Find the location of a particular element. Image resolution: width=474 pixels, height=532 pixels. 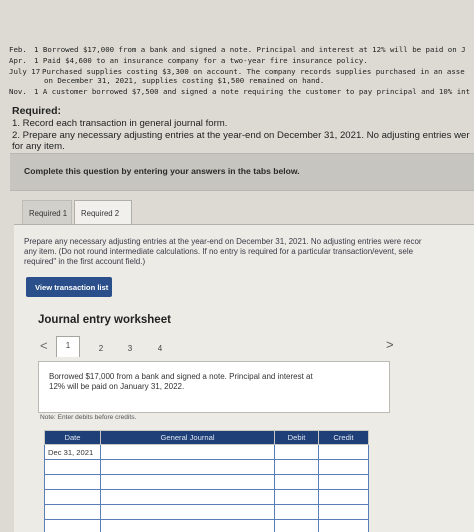

page-number: 1 is located at coordinates (68, 345).